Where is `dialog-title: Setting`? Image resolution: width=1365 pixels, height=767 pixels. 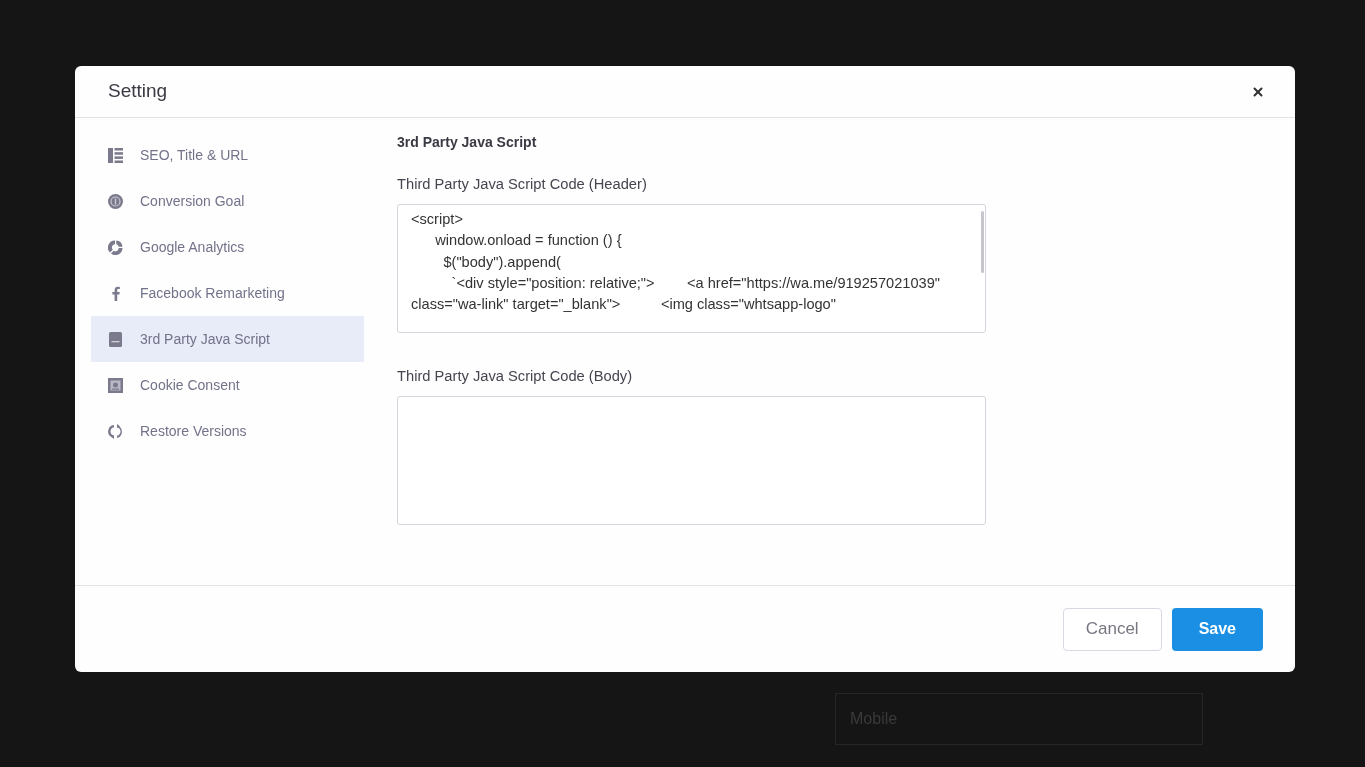 dialog-title: Setting is located at coordinates (138, 91).